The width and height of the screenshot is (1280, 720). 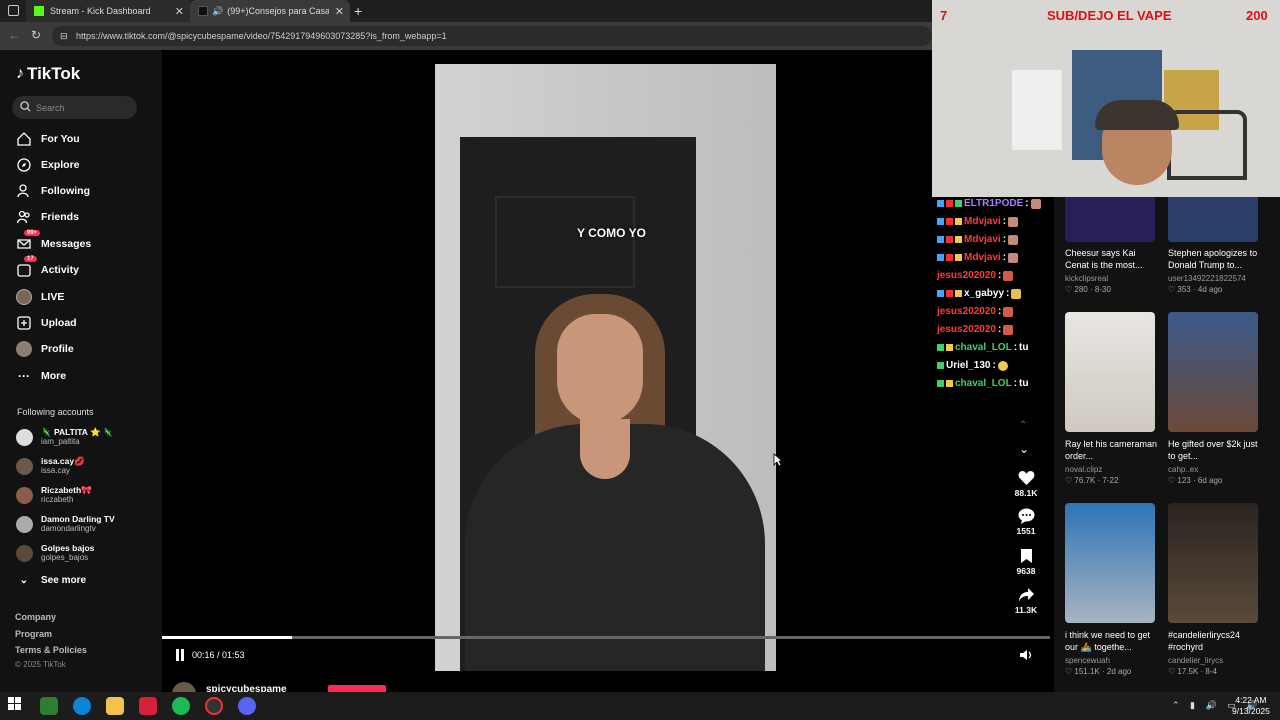 I want to click on volume-icon, so click(x=1026, y=655).